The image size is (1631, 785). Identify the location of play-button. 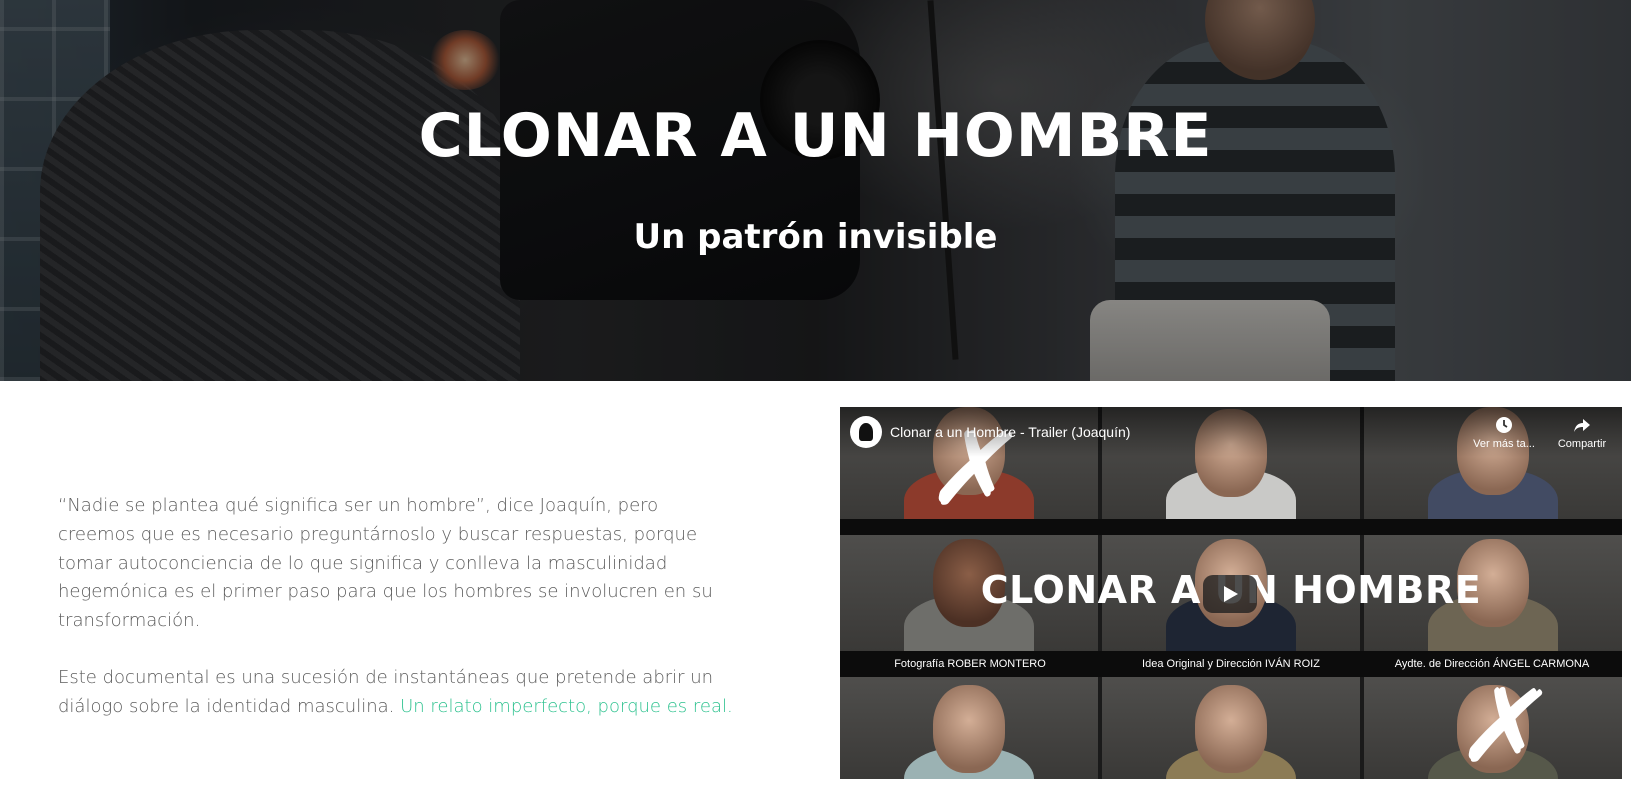
(1230, 594).